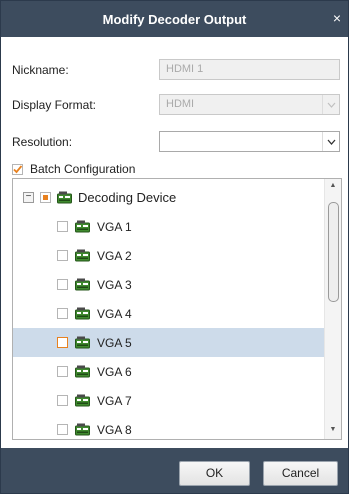 This screenshot has width=349, height=494. What do you see at coordinates (169, 226) in the screenshot?
I see `tree-item-row: VGA 1` at bounding box center [169, 226].